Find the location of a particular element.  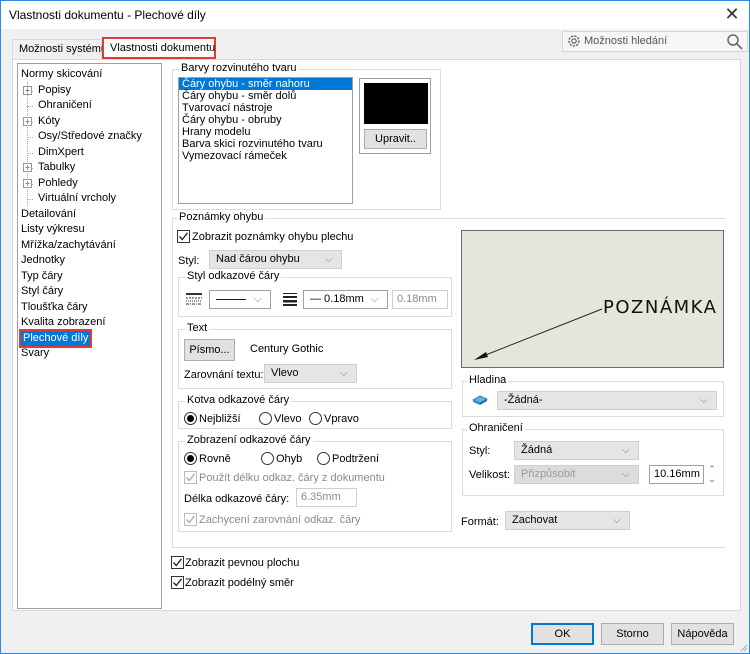

color-list-item: Čáry ohybu - obruby is located at coordinates (265, 120).